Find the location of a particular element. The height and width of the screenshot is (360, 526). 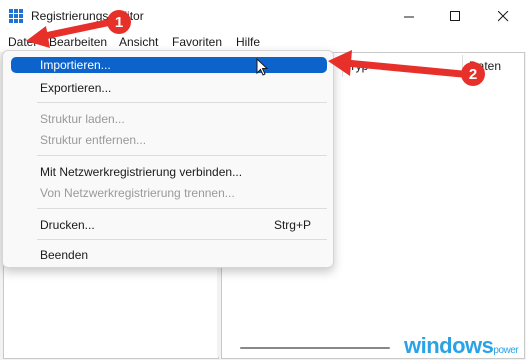

close-button is located at coordinates (503, 16).